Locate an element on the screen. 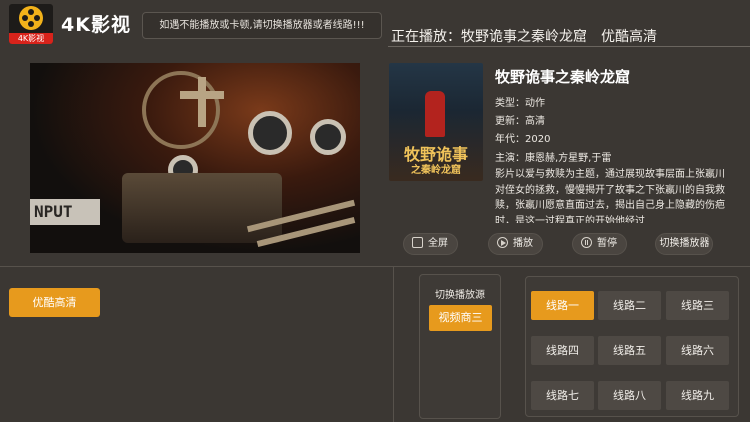  line-button-4: 线路四 is located at coordinates (562, 350).